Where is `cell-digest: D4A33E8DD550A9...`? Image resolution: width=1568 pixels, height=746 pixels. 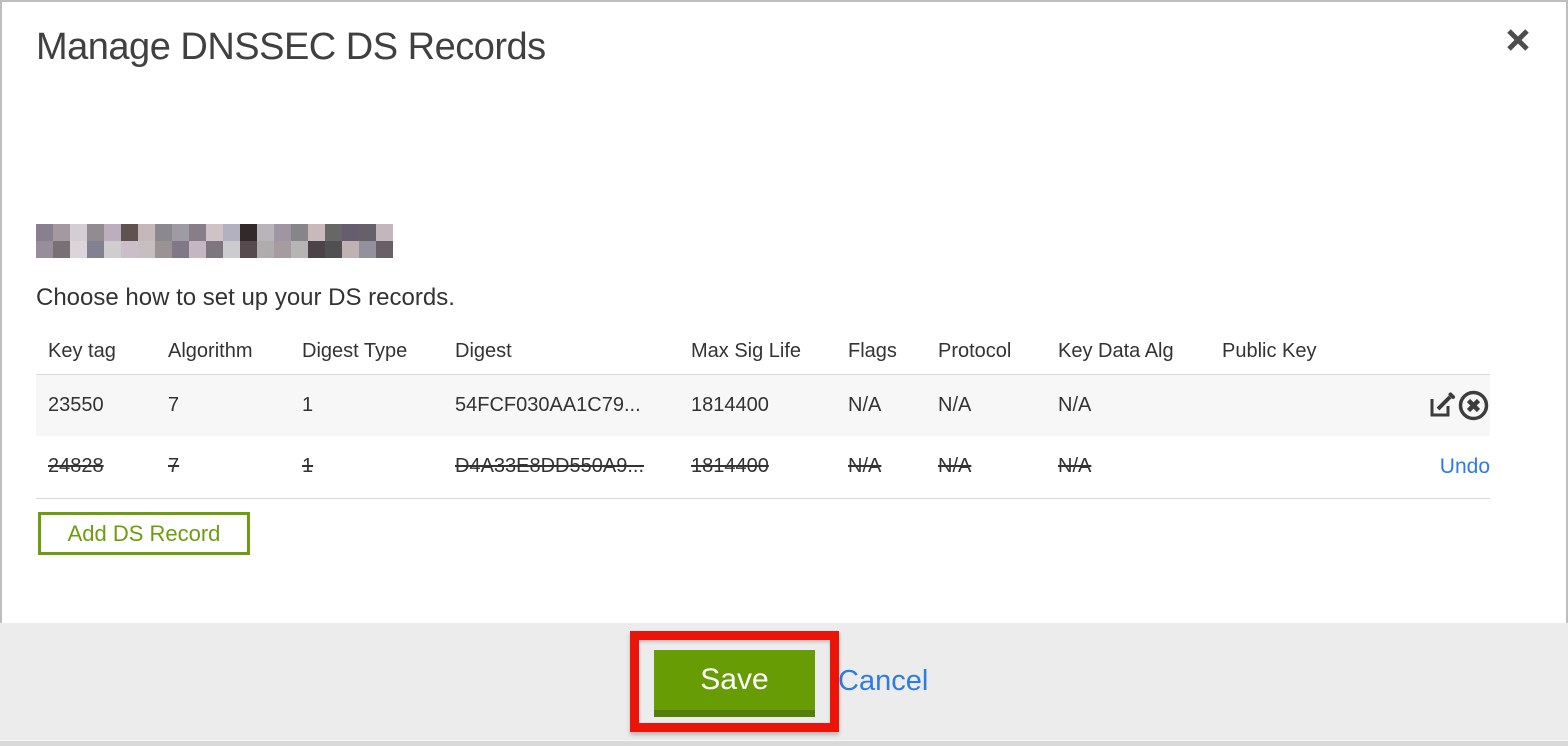 cell-digest: D4A33E8DD550A9... is located at coordinates (550, 466).